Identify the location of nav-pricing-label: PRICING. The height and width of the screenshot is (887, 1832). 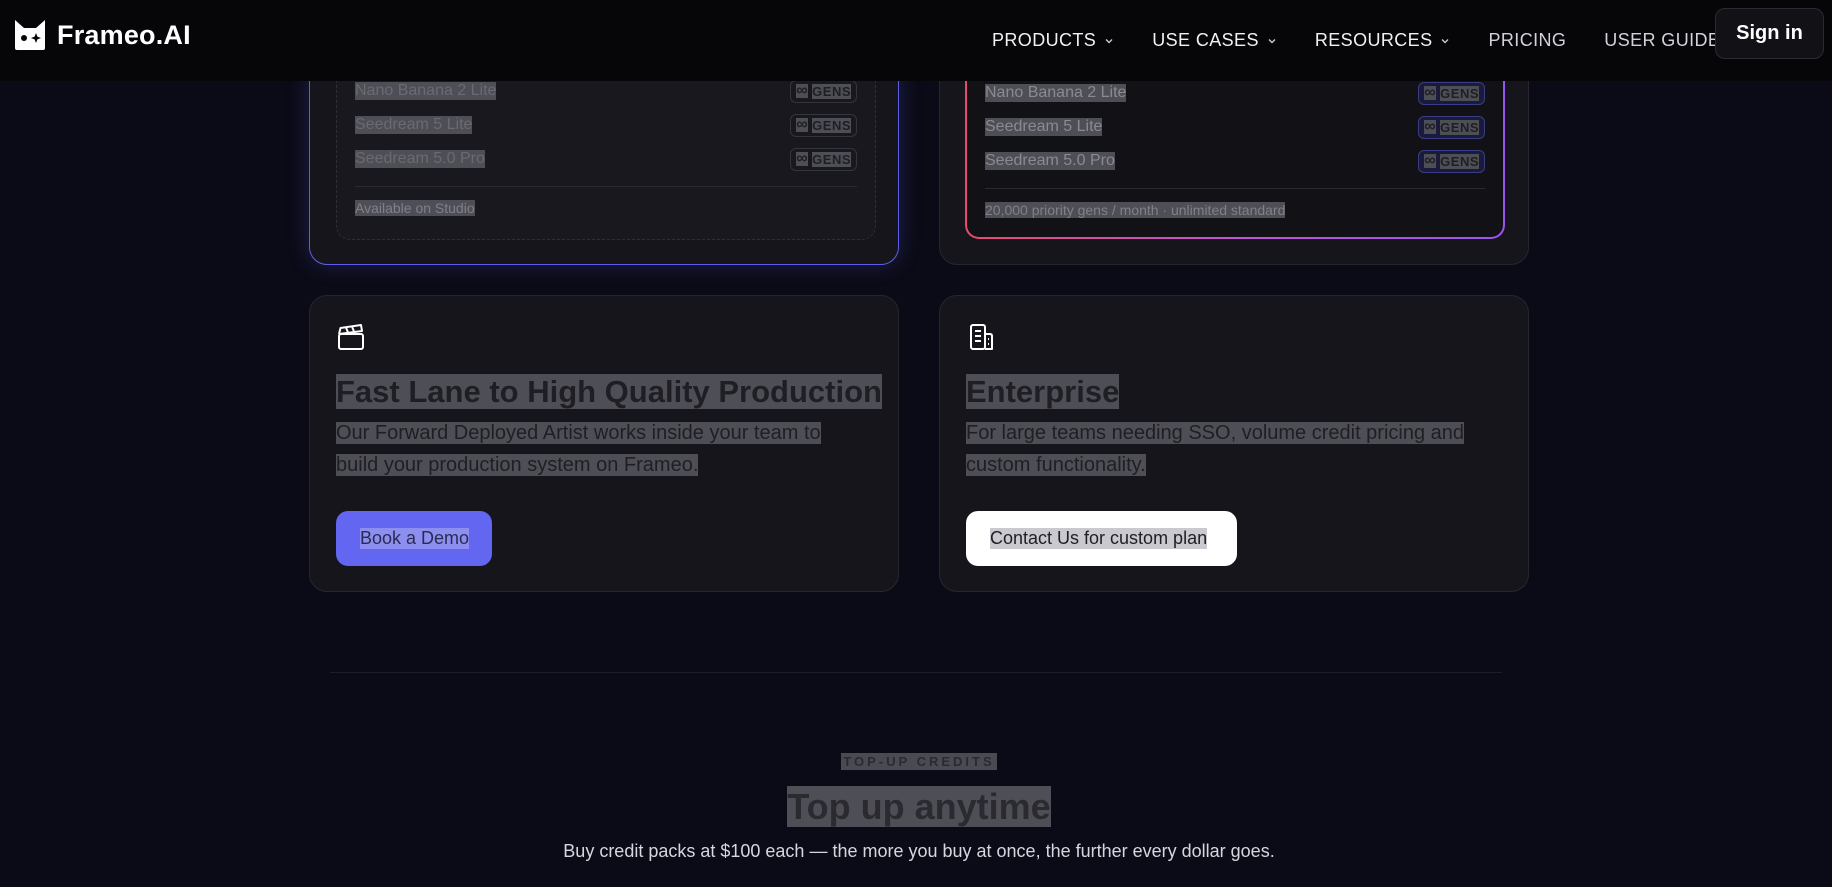
(1527, 40).